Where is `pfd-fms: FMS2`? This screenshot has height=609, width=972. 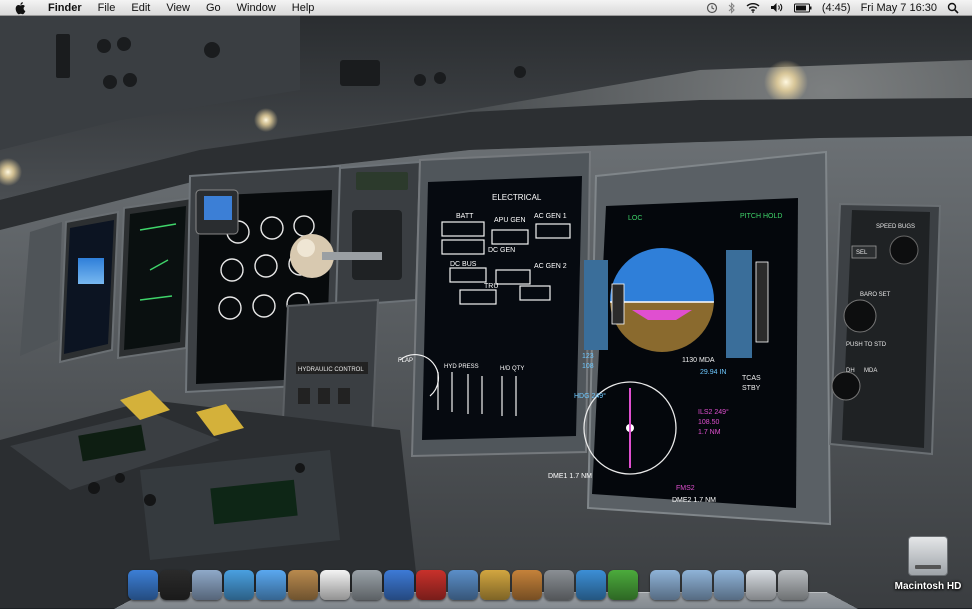
pfd-fms: FMS2 is located at coordinates (685, 488).